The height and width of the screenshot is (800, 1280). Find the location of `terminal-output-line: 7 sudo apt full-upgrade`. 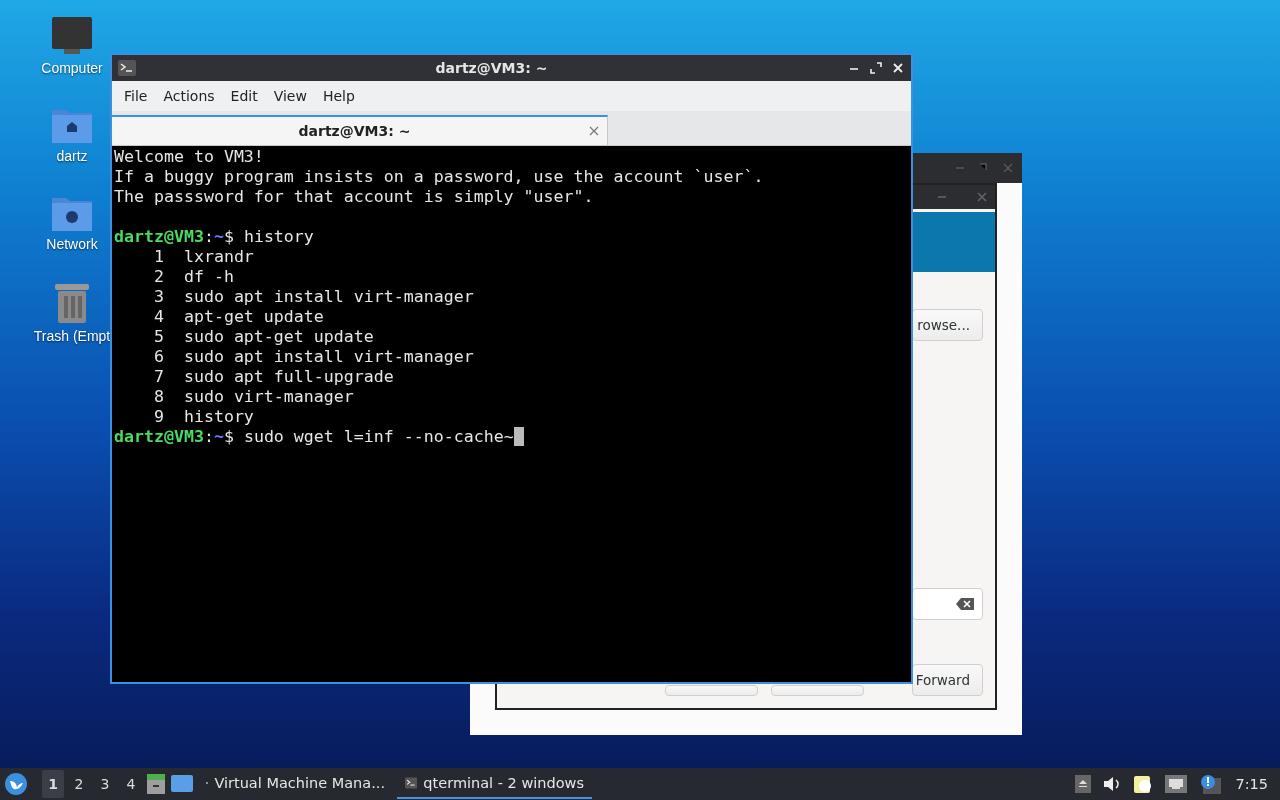

terminal-output-line: 7 sudo apt full-upgrade is located at coordinates (273, 377).